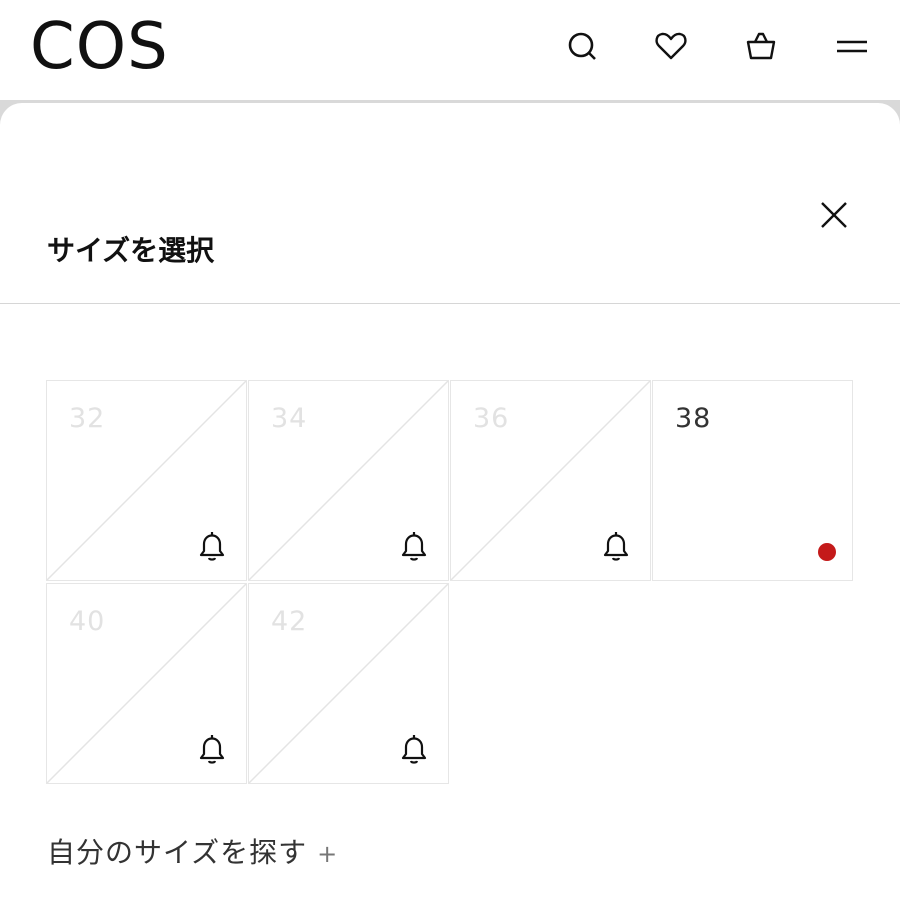 The width and height of the screenshot is (900, 900). Describe the element at coordinates (550, 480) in the screenshot. I see `size-option-36: 36` at that location.